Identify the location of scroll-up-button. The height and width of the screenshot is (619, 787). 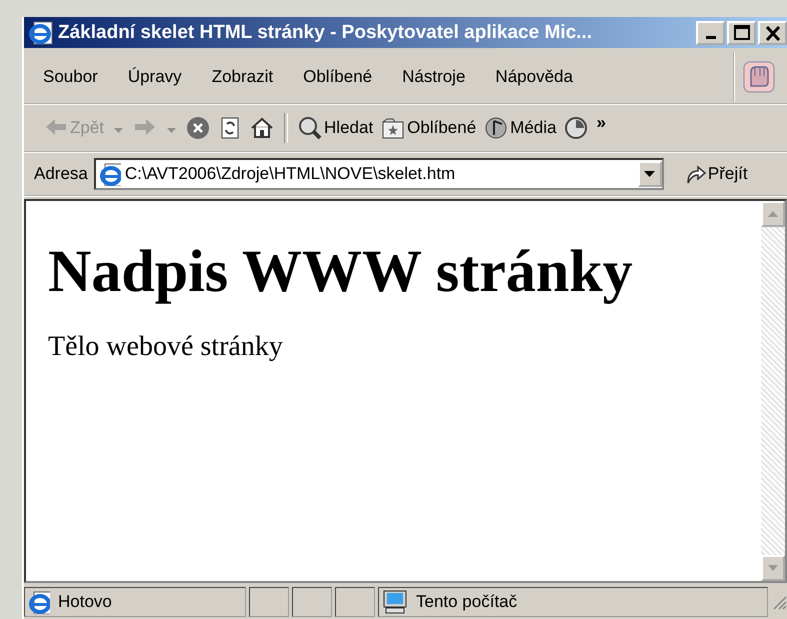
(773, 214).